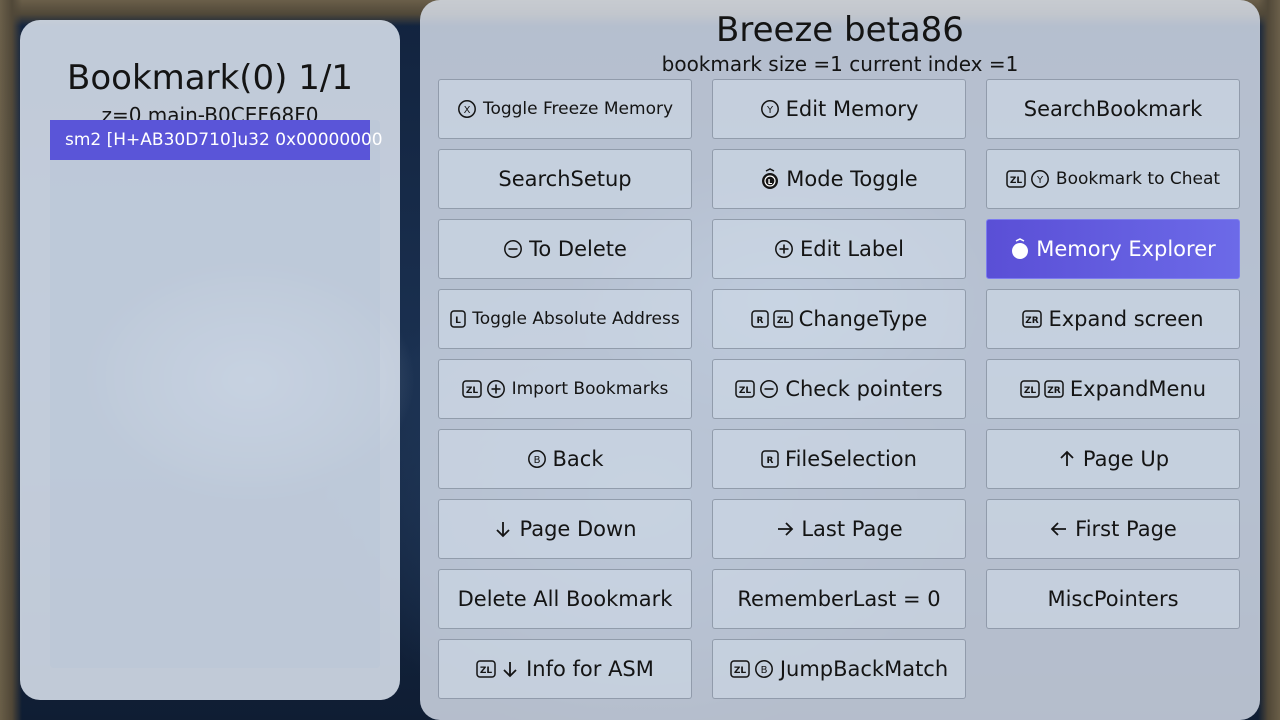 This screenshot has width=1280, height=720. Describe the element at coordinates (216, 140) in the screenshot. I see `bookmark-list-item: sm2 [H+AB30D710]u32 0x00000000` at that location.